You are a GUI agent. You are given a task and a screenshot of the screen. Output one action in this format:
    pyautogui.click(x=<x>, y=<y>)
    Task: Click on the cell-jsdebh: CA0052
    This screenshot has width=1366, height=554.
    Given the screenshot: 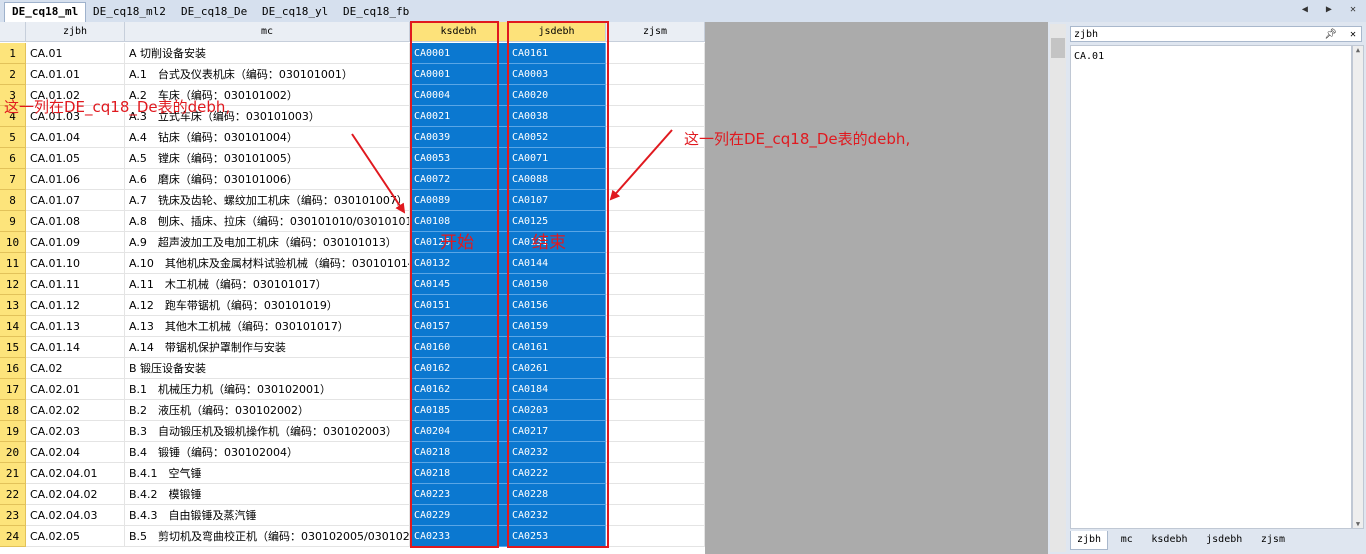 What is the action you would take?
    pyautogui.click(x=557, y=137)
    